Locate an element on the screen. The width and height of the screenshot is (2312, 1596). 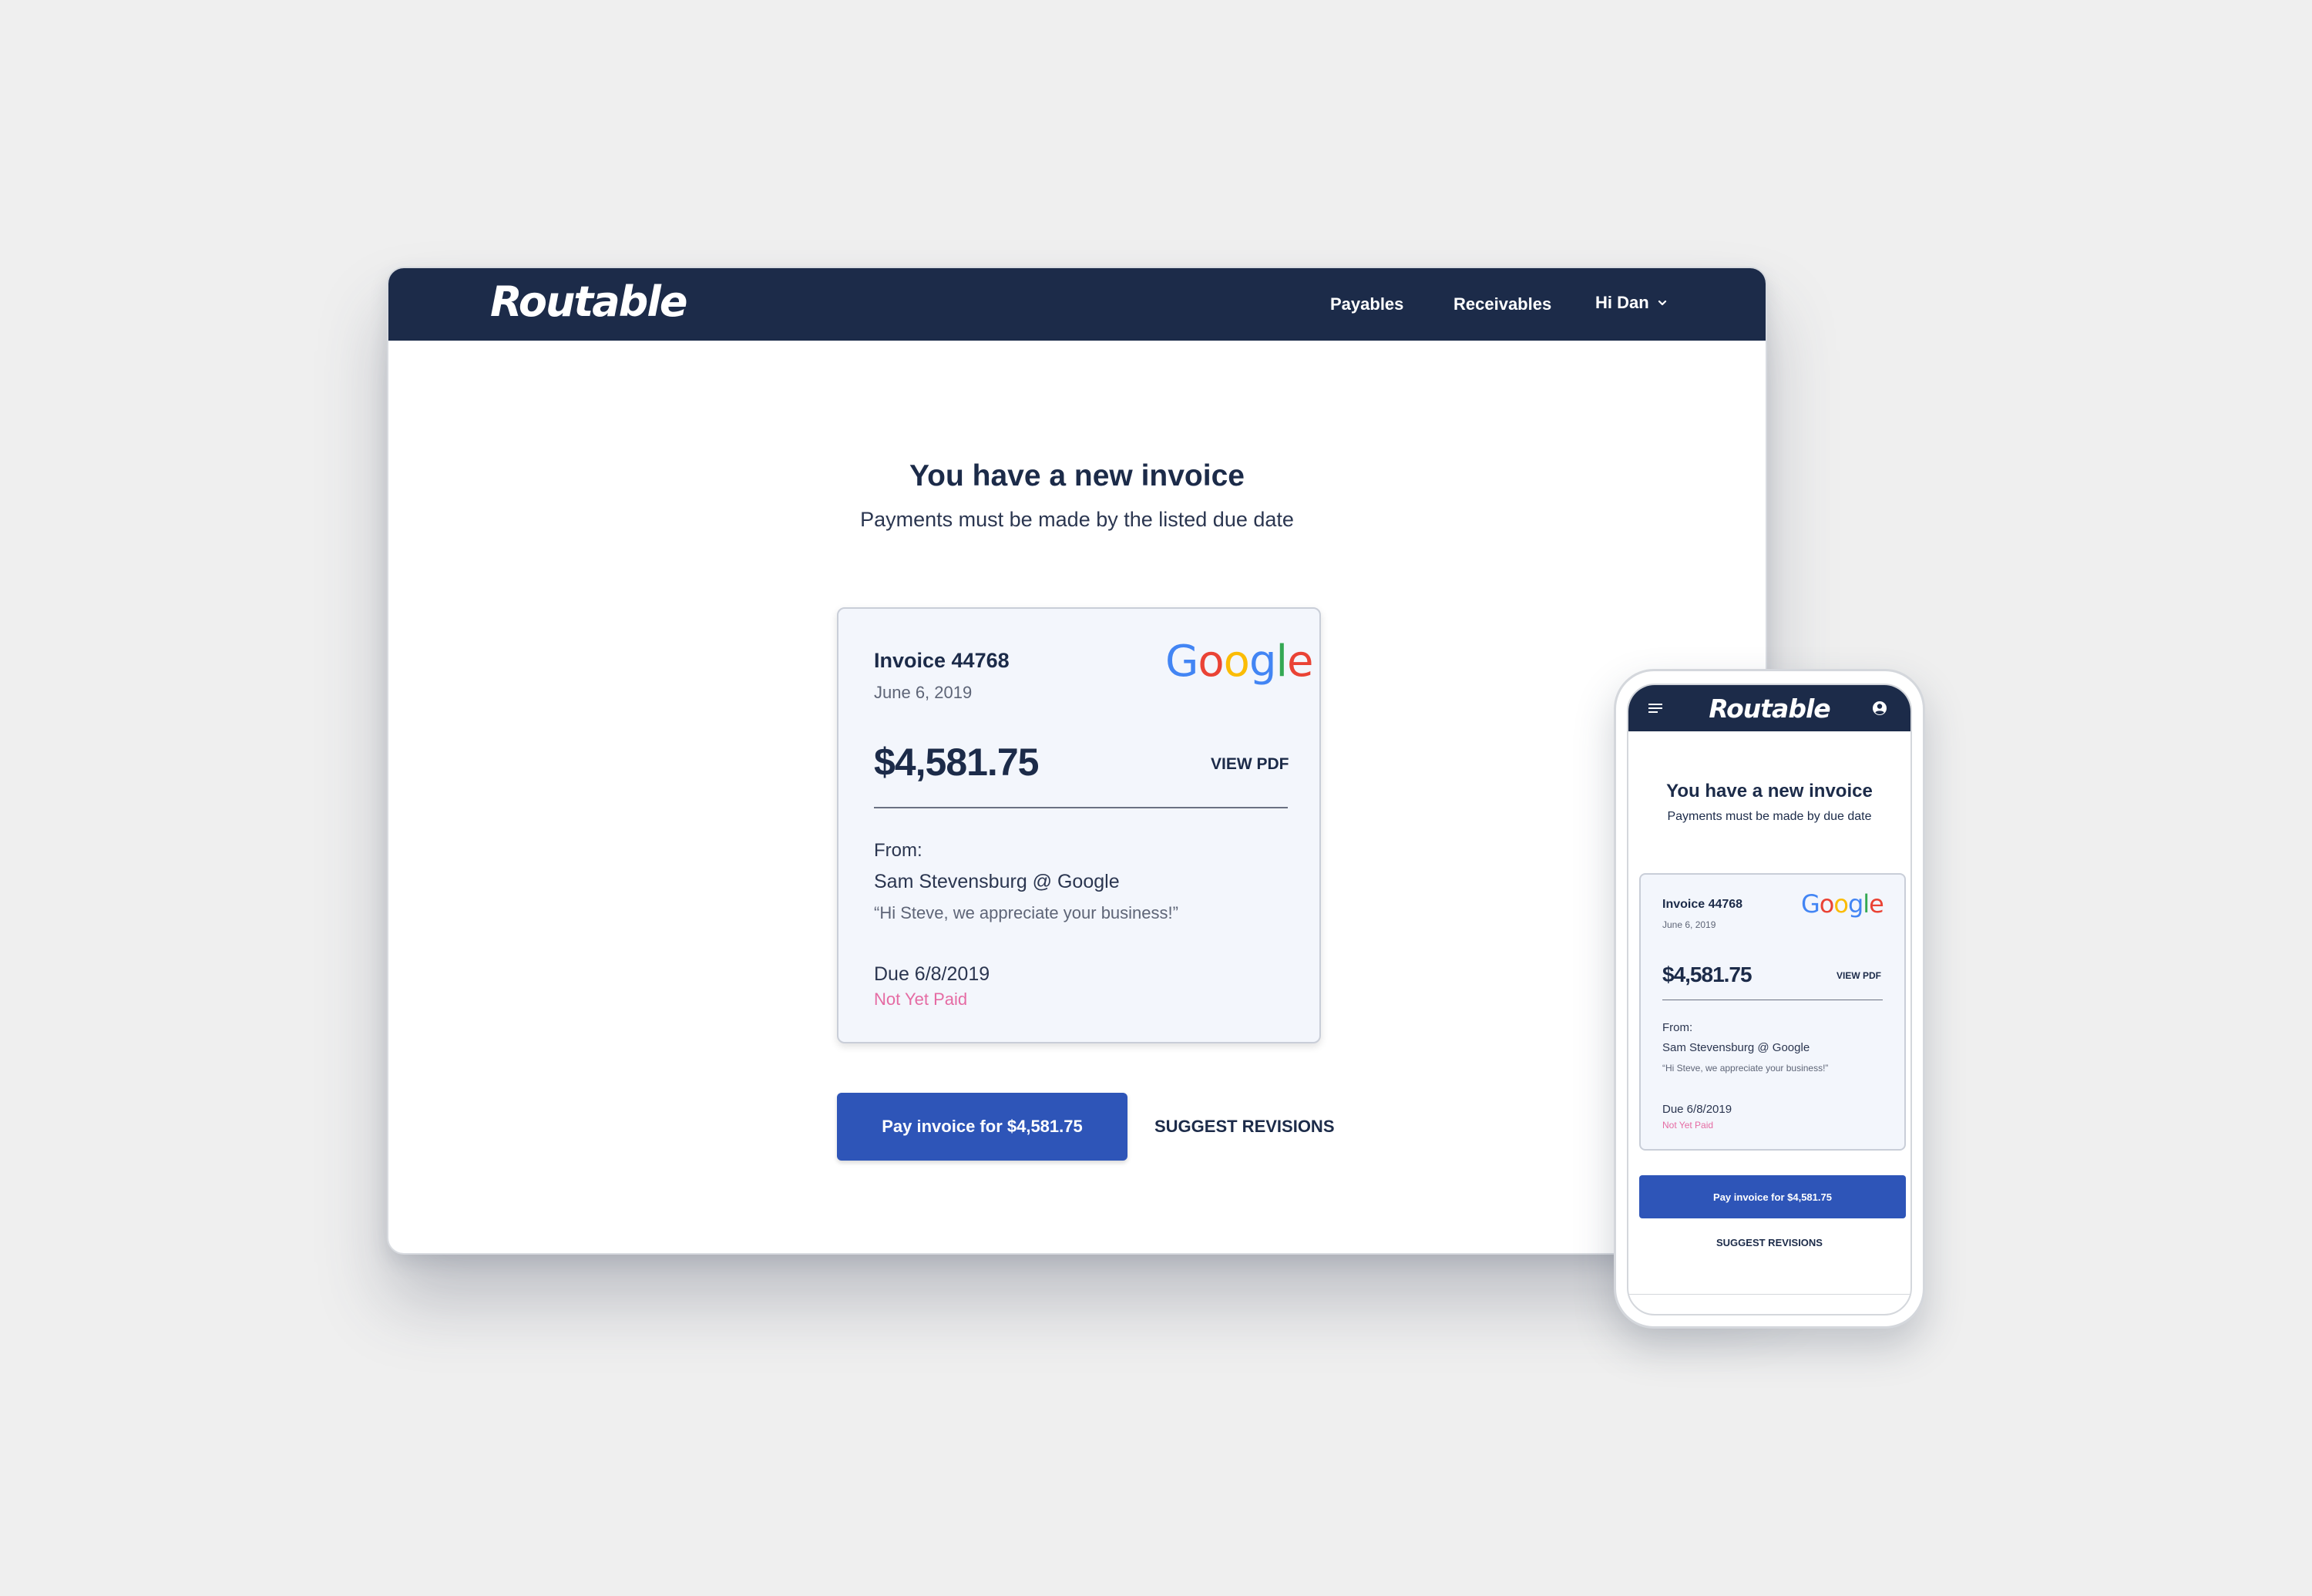
routable-logo-mobile: Routable is located at coordinates (1769, 709).